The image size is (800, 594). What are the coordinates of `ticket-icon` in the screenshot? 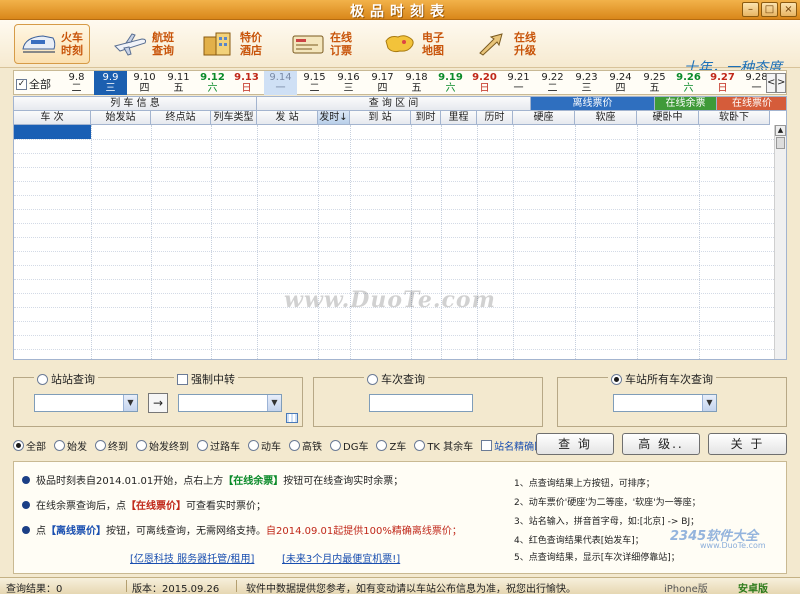 It's located at (308, 44).